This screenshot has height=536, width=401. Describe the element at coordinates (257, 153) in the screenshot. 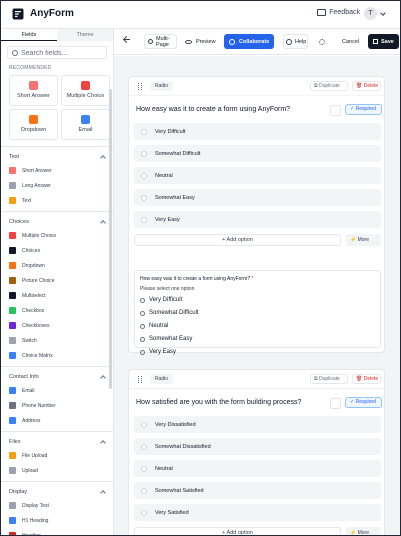

I see `option-row: Somewhat Difficult` at that location.